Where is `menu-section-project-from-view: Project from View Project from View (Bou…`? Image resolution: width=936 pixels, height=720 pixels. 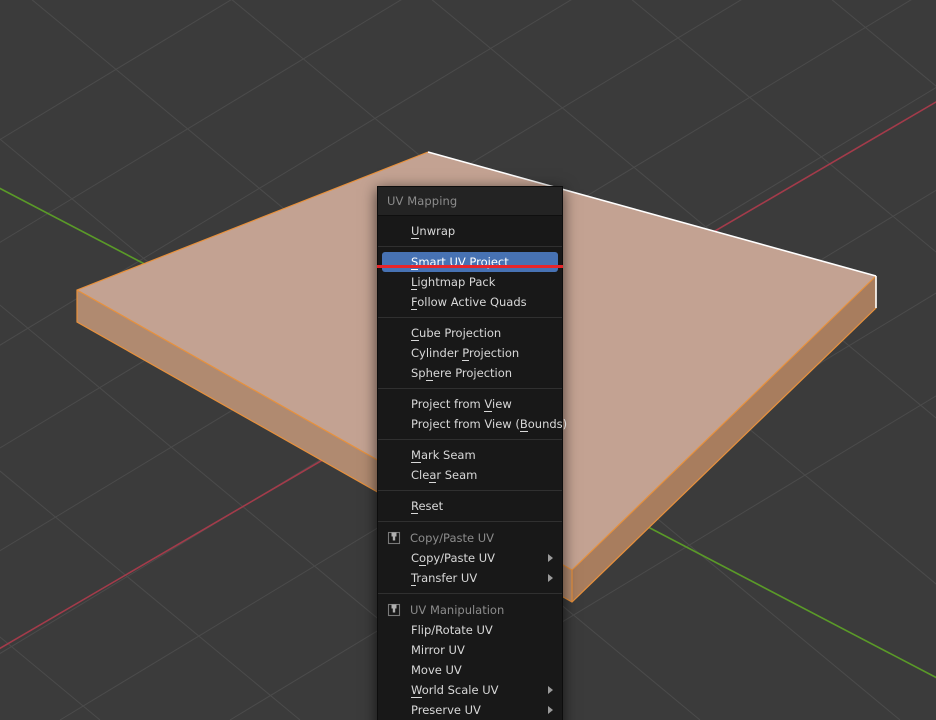
menu-section-project-from-view: Project from View Project from View (Bou… is located at coordinates (472, 413).